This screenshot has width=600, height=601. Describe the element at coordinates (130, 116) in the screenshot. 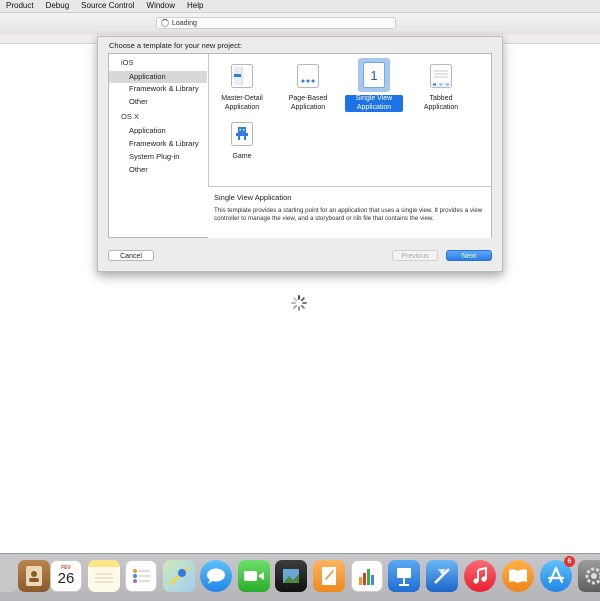

I see `sidebar-header-osx: OS X` at that location.